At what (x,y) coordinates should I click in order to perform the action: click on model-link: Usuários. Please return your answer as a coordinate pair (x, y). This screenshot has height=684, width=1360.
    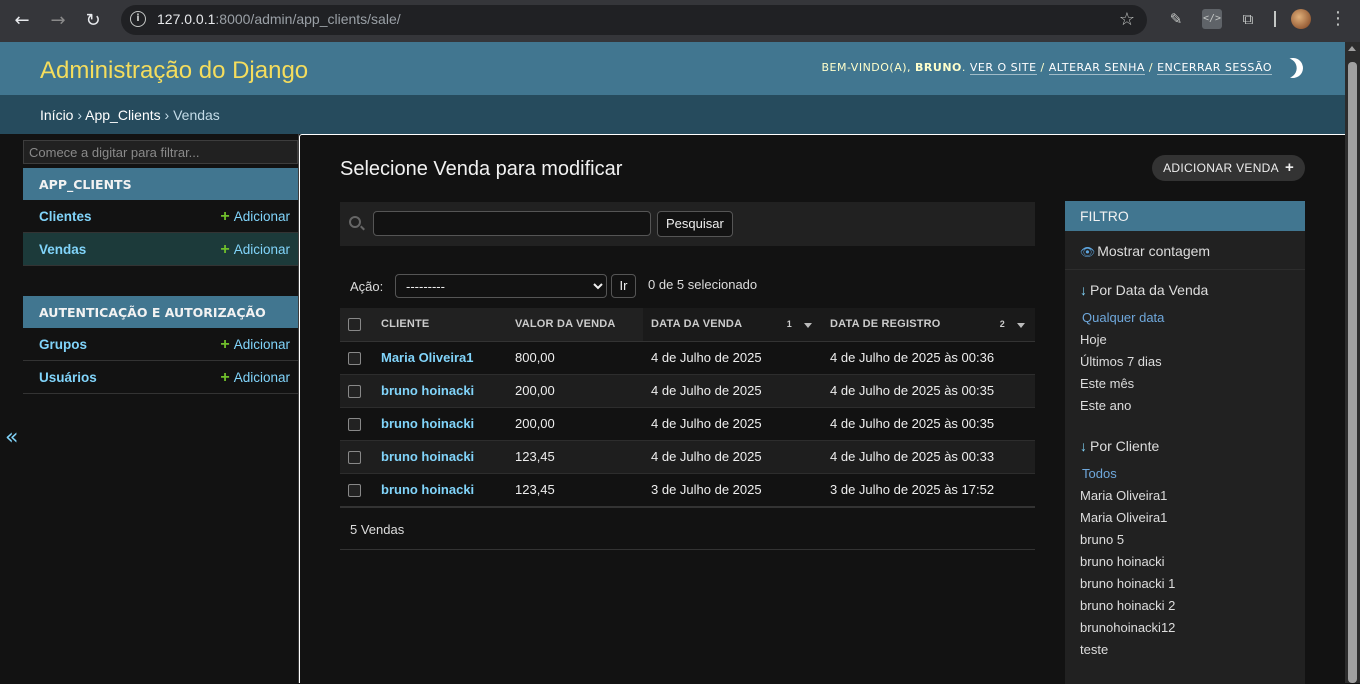
    Looking at the image, I should click on (68, 377).